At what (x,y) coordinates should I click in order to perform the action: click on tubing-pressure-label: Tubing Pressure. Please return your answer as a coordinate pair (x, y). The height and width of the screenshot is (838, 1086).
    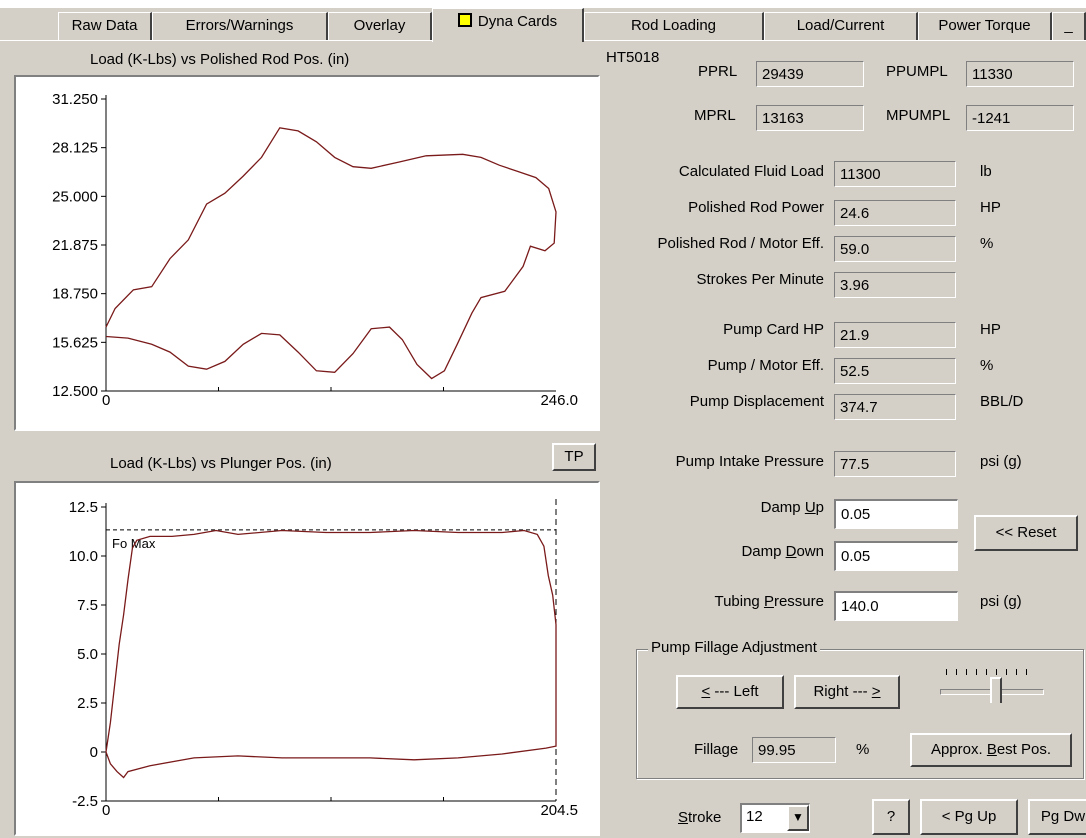
    Looking at the image, I should click on (769, 601).